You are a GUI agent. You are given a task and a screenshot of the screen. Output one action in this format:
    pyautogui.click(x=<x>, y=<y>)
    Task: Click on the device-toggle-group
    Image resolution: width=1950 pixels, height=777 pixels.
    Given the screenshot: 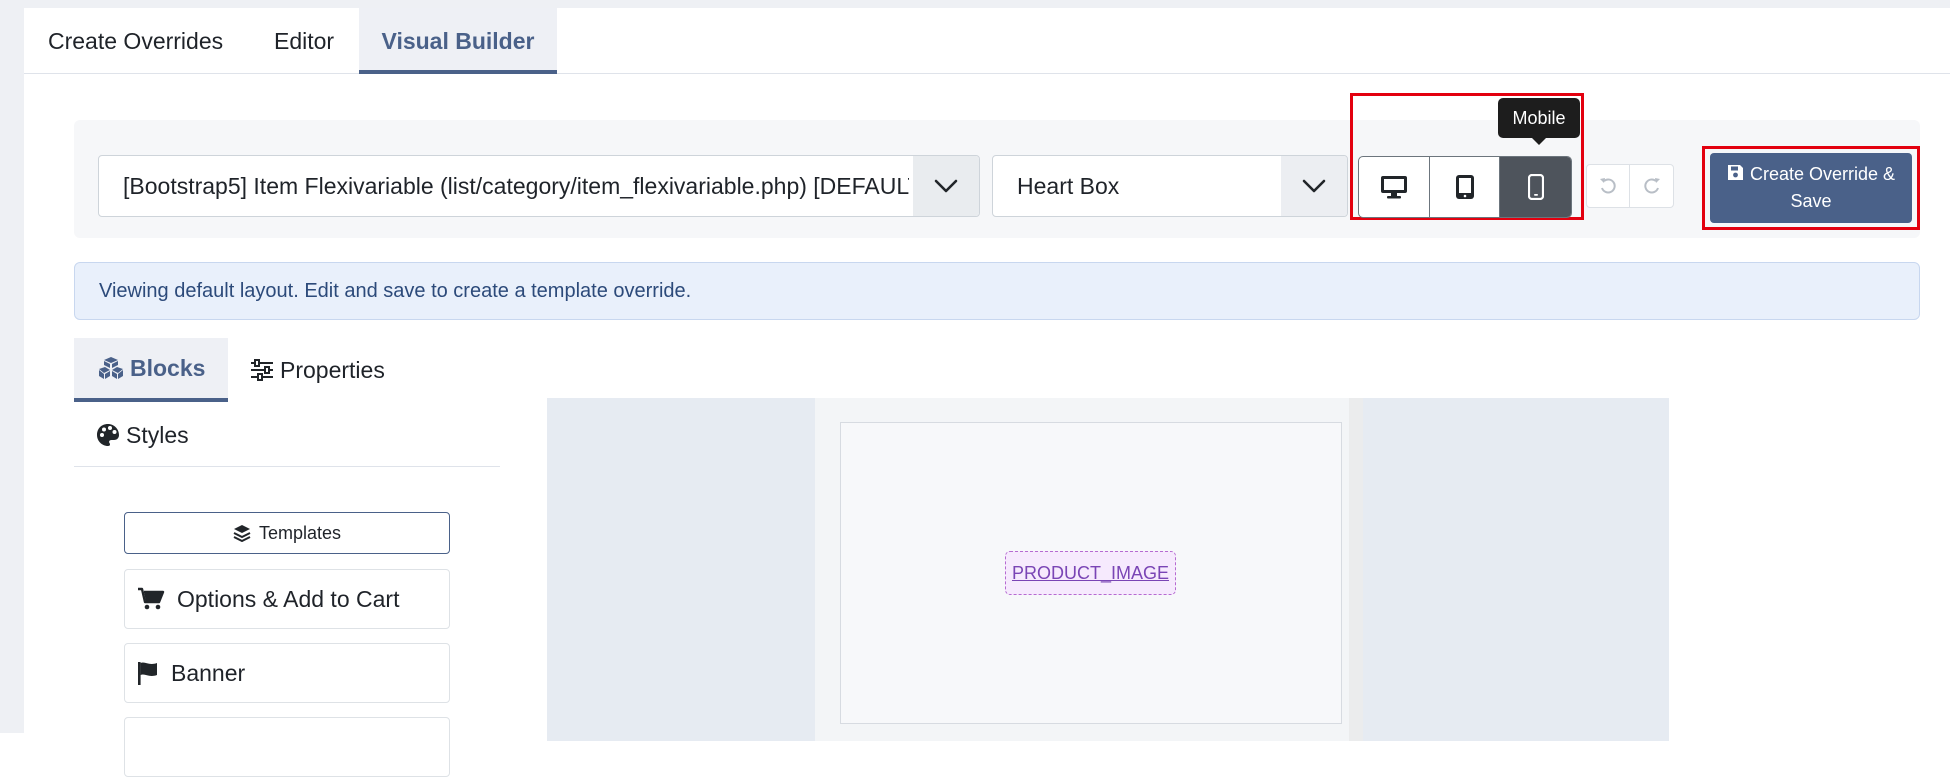 What is the action you would take?
    pyautogui.click(x=1465, y=187)
    